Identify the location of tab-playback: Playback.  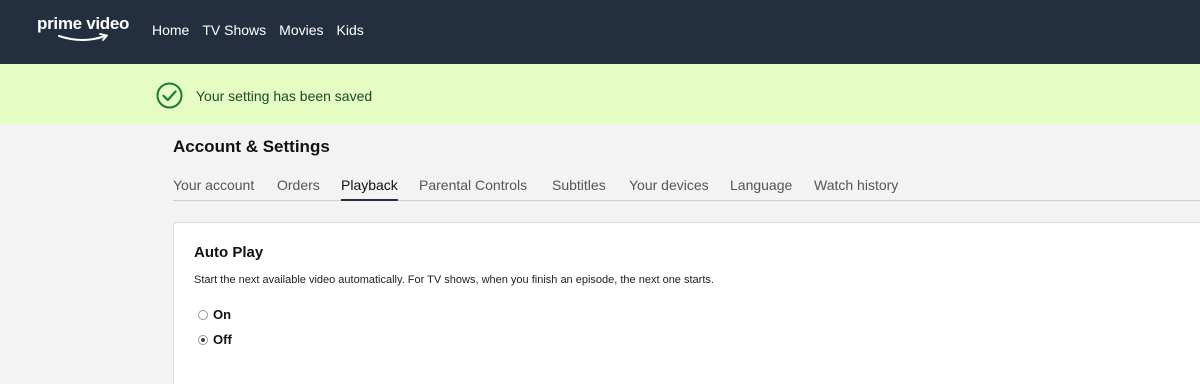
(369, 189).